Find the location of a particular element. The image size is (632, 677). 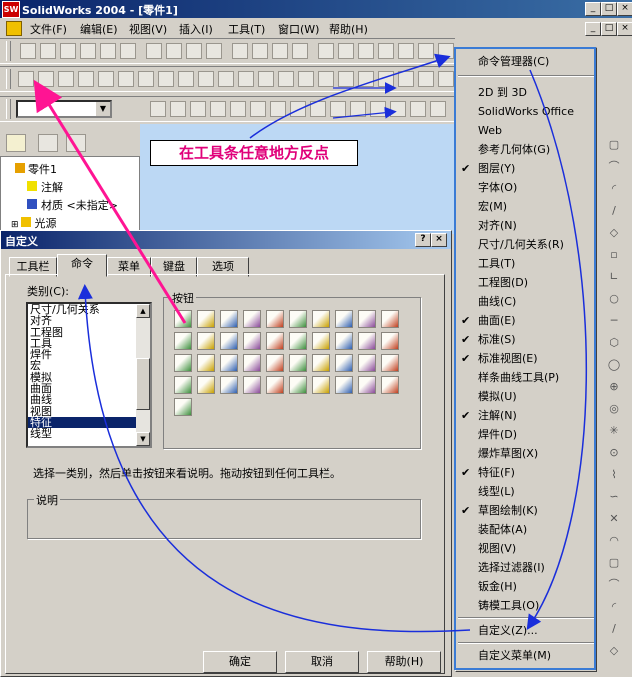

dialog-close-button: × is located at coordinates (439, 240).